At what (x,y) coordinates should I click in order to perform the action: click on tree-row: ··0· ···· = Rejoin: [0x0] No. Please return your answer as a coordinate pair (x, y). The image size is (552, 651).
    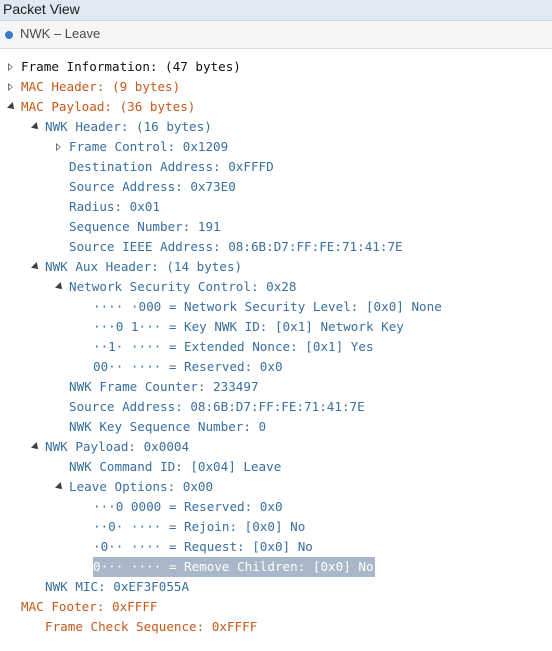
    Looking at the image, I should click on (276, 527).